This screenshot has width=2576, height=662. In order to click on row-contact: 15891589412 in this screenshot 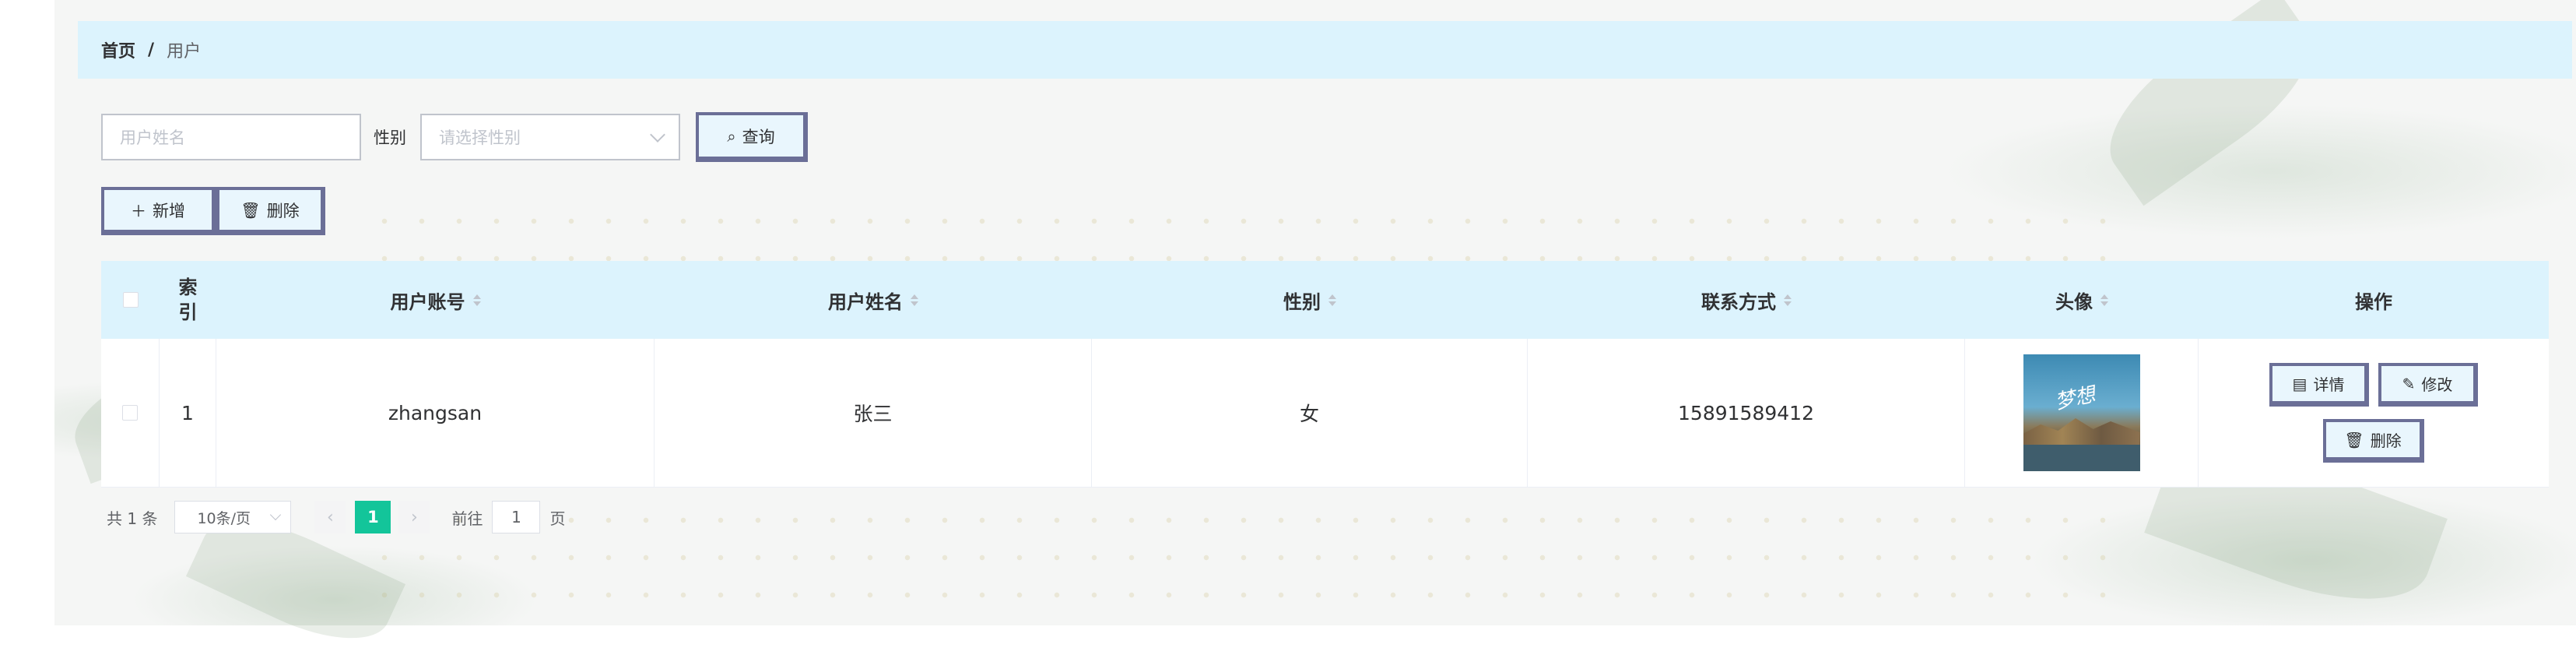, I will do `click(1747, 413)`.